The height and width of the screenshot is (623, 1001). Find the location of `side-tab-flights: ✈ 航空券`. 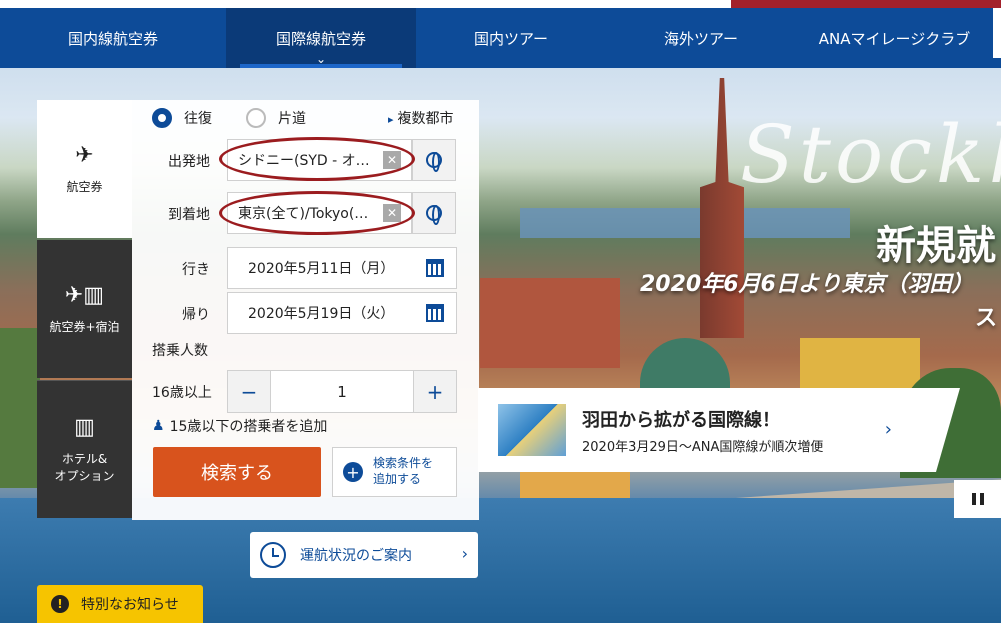

side-tab-flights: ✈ 航空券 is located at coordinates (84, 169).